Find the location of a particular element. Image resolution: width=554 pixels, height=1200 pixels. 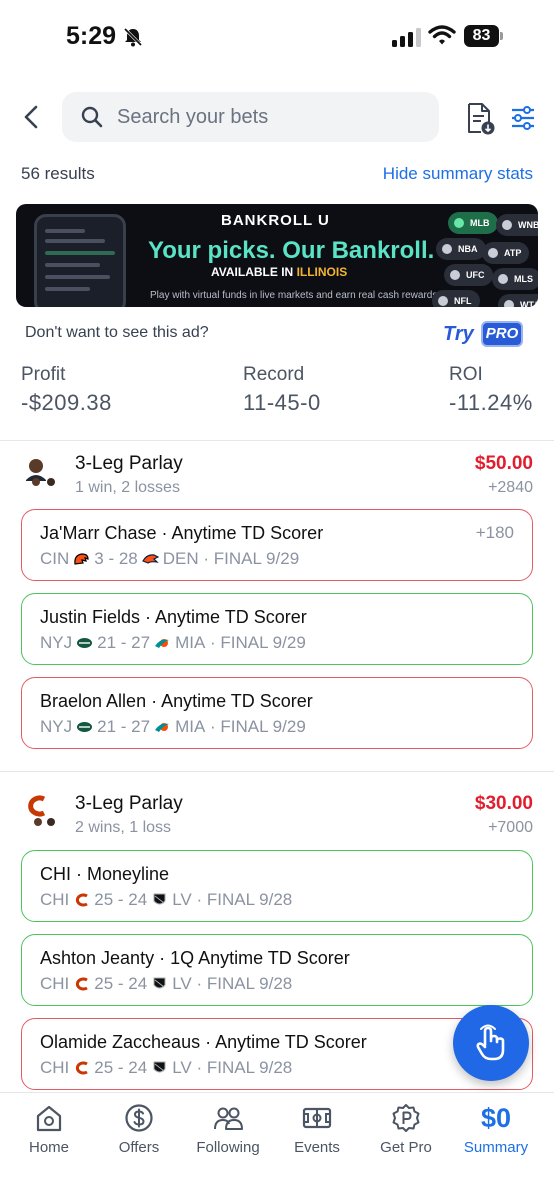

tab-label: Events is located at coordinates (317, 1147).